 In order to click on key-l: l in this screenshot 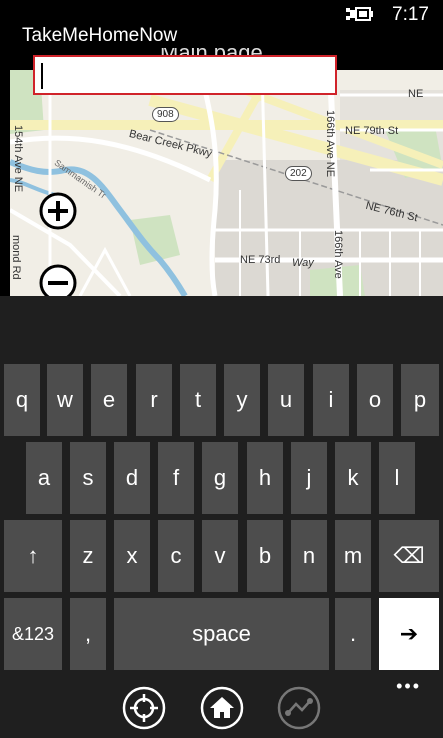, I will do `click(397, 478)`.